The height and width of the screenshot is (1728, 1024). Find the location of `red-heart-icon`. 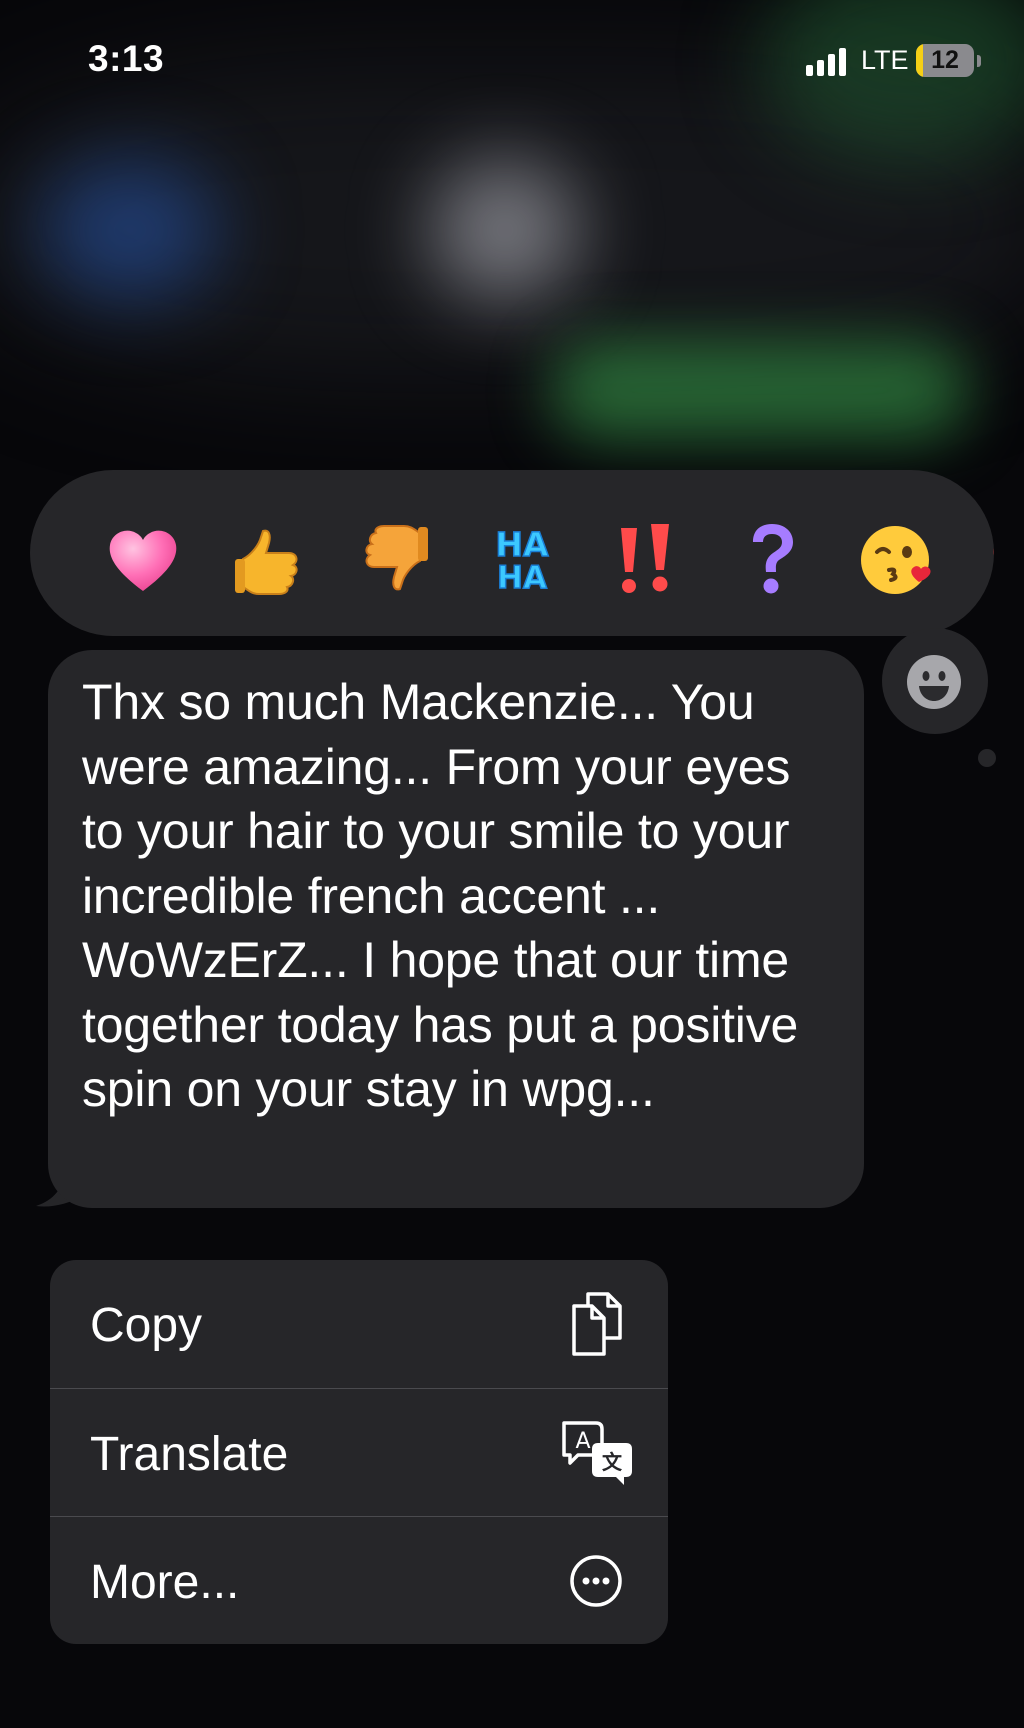

red-heart-icon is located at coordinates (993, 551).